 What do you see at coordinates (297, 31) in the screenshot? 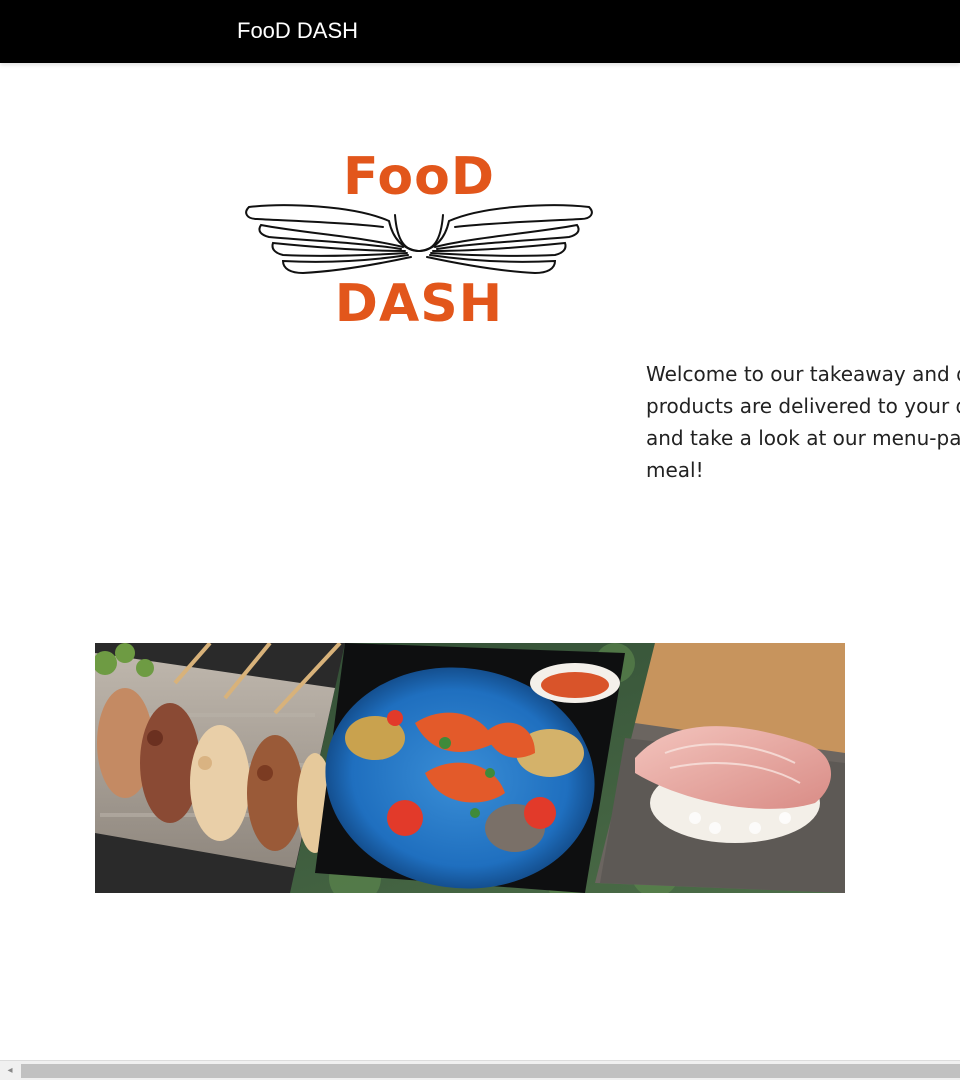
I see `site-brand: FooD DASH` at bounding box center [297, 31].